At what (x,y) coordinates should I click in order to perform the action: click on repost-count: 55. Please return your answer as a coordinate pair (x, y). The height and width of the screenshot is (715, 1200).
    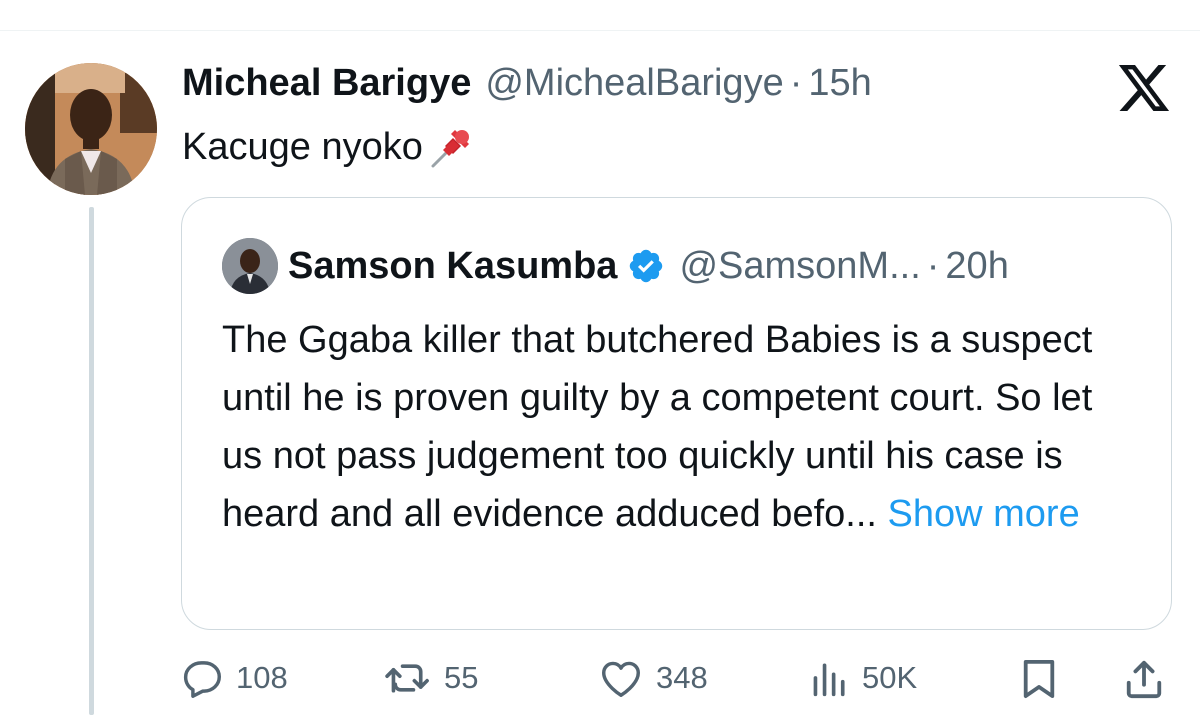
    Looking at the image, I should click on (461, 677).